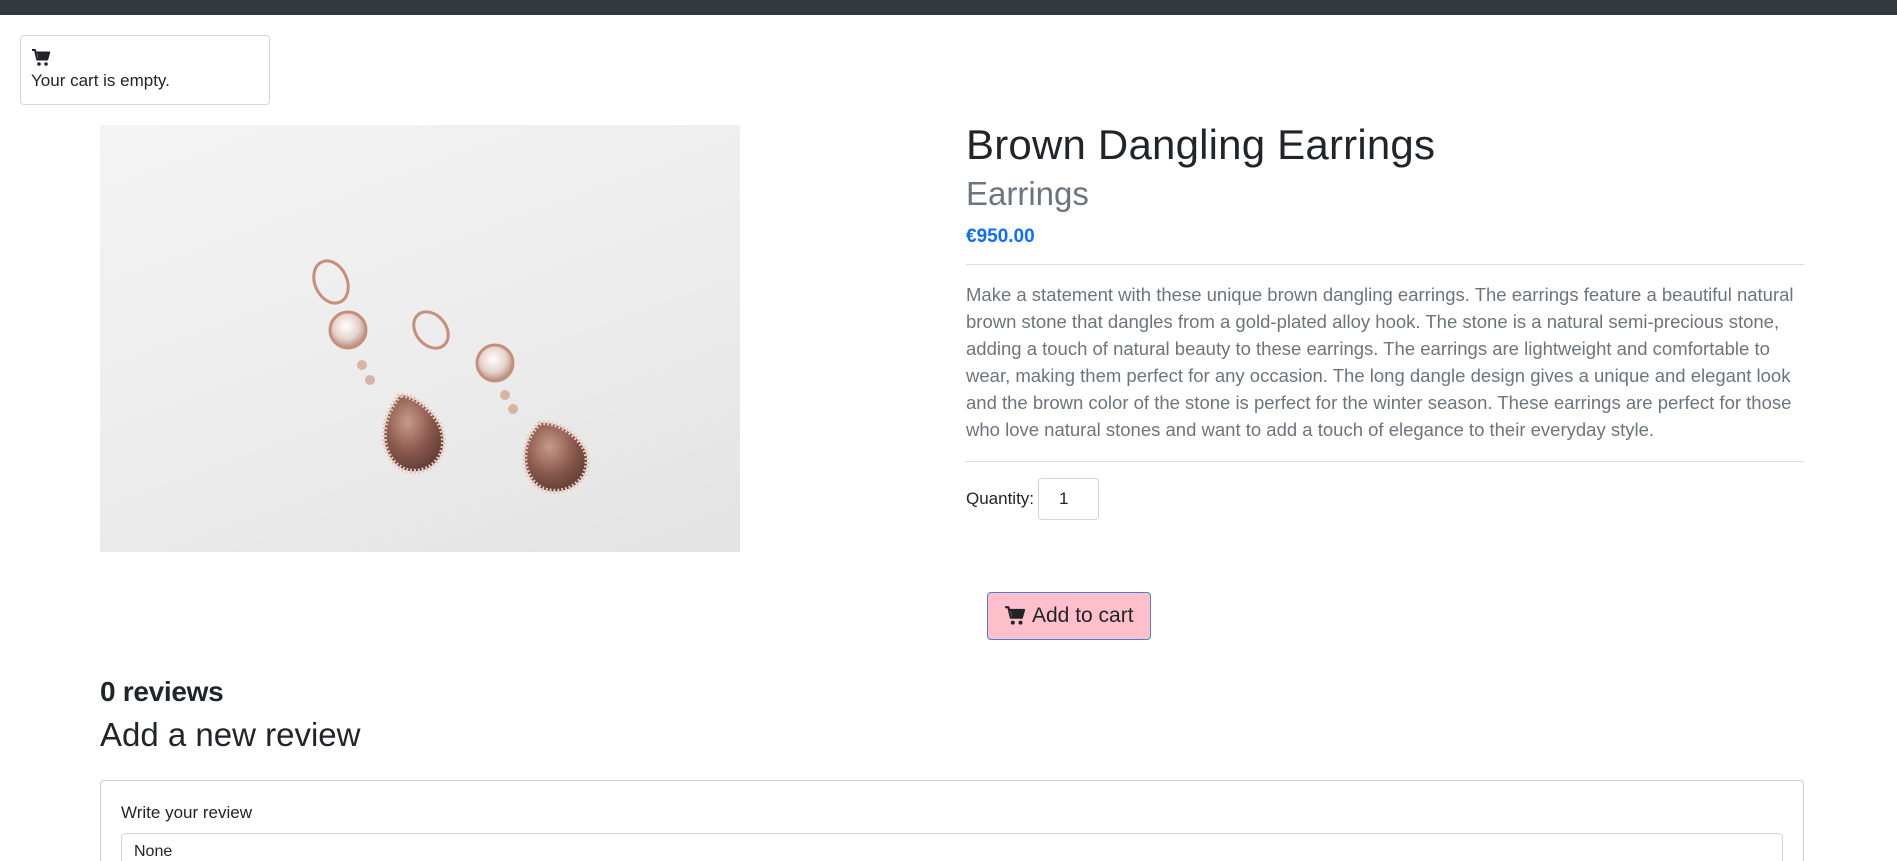  I want to click on add-review-heading: Add a new review, so click(230, 734).